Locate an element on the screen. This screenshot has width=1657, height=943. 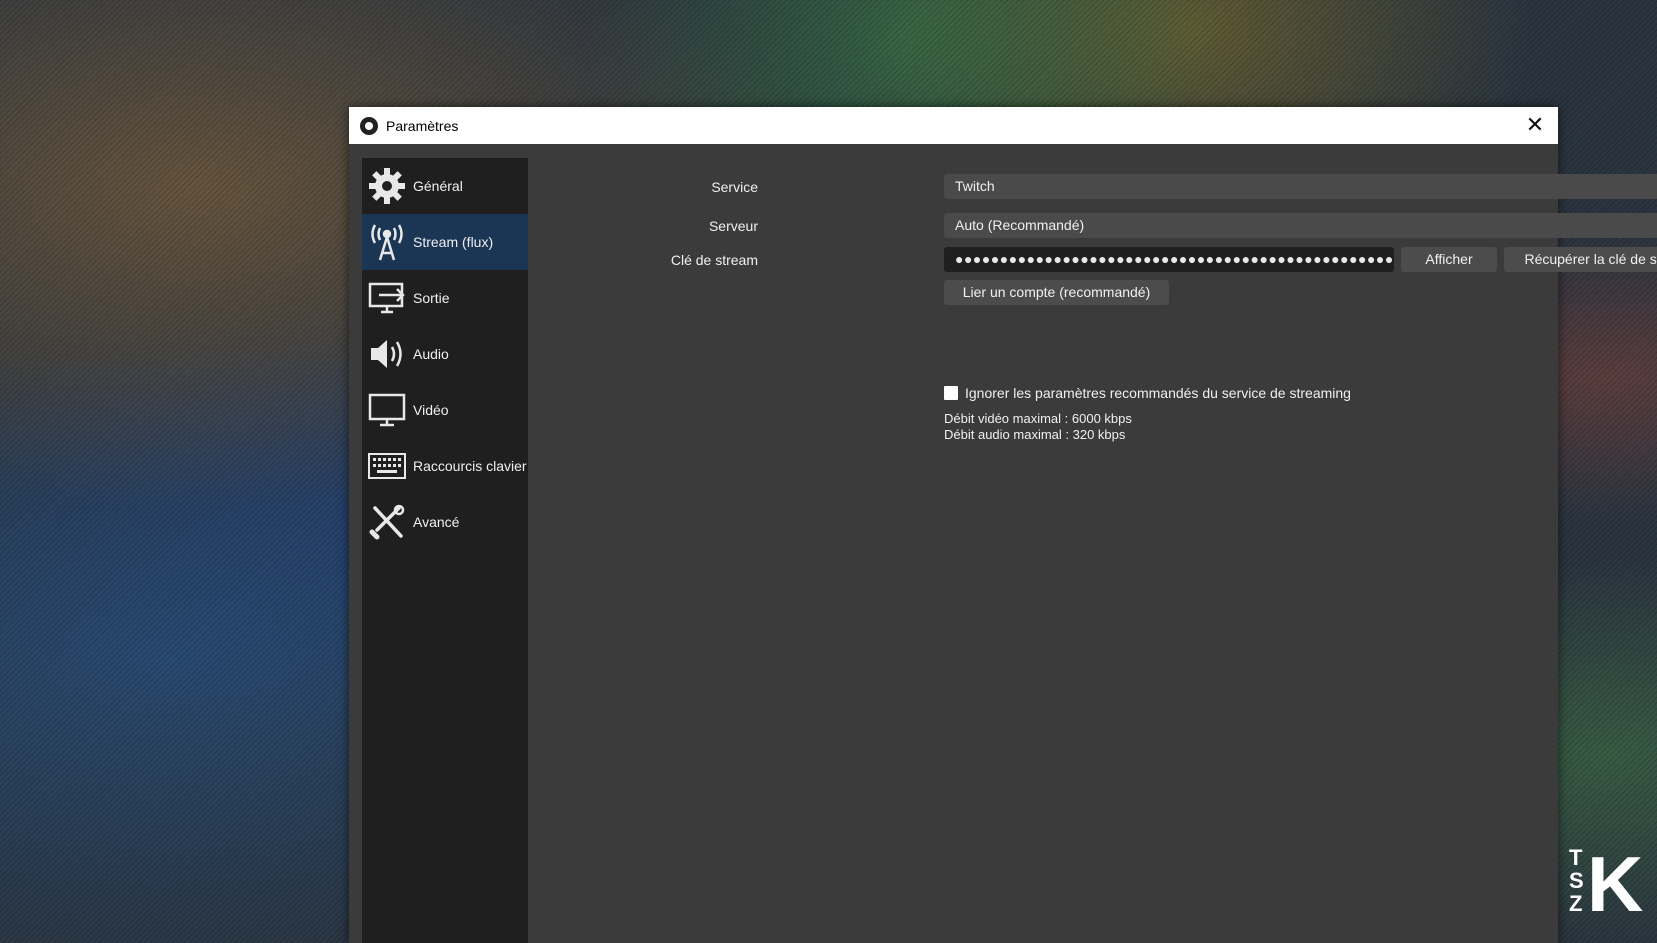
sidebar-item-output: Sortie is located at coordinates (445, 298).